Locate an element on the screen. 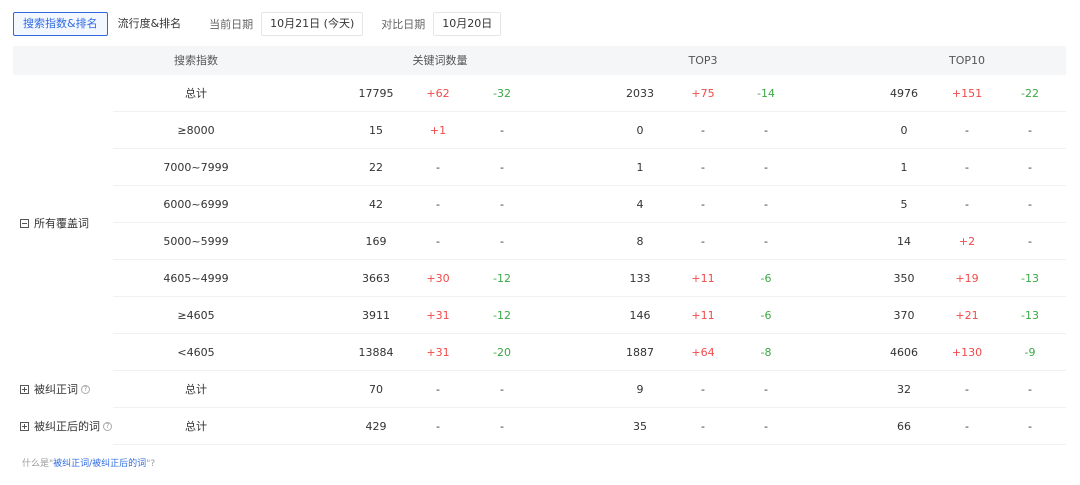 This screenshot has height=485, width=1080. cell-top10-down: -9 is located at coordinates (1030, 352).